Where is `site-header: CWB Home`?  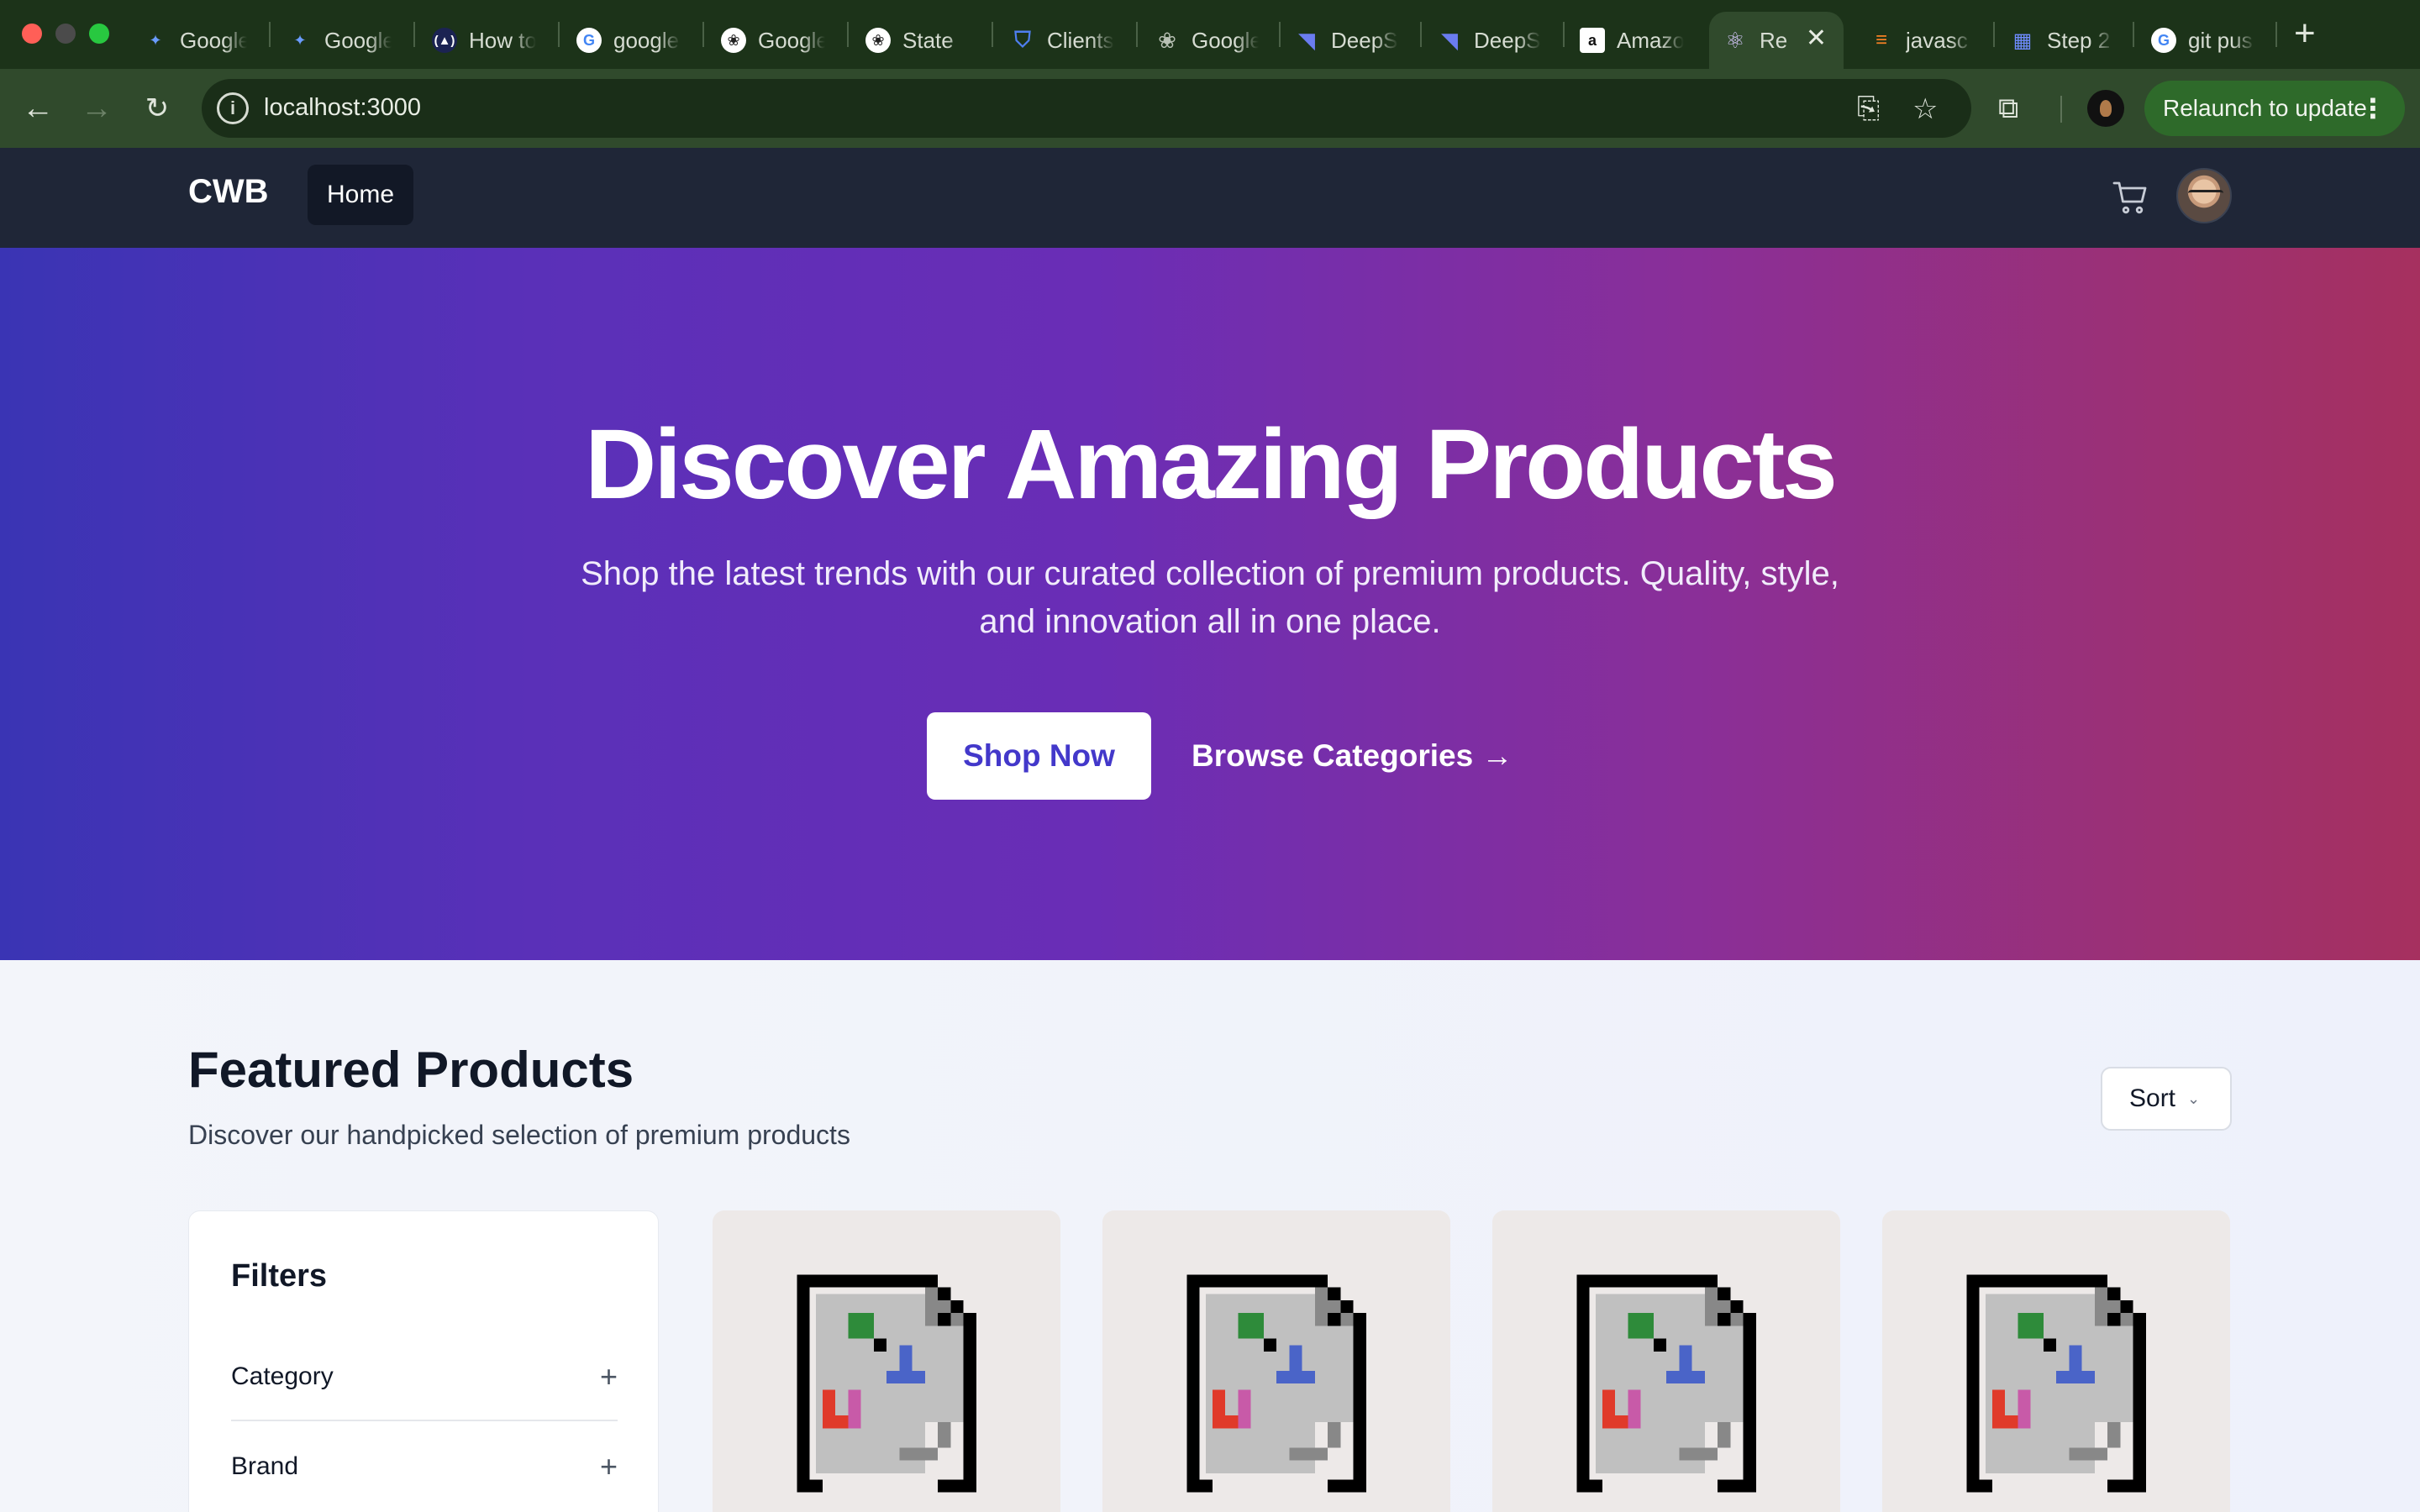
site-header: CWB Home is located at coordinates (1210, 198).